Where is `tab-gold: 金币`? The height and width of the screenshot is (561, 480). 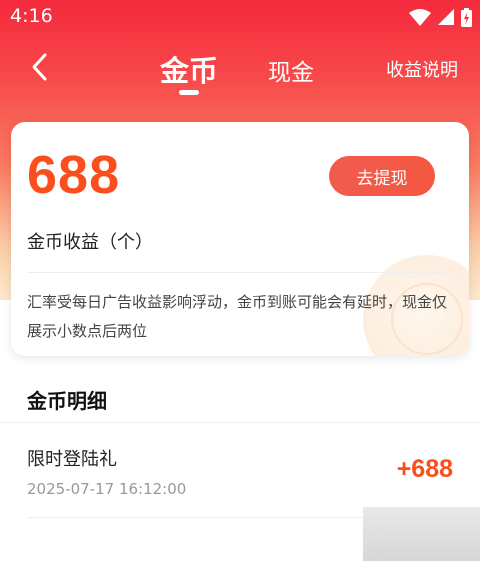
tab-gold: 金币 is located at coordinates (189, 69).